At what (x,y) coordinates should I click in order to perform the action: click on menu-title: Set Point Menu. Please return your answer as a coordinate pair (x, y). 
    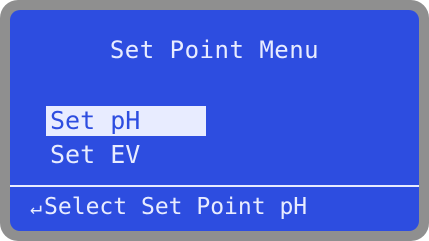
    Looking at the image, I should click on (214, 50).